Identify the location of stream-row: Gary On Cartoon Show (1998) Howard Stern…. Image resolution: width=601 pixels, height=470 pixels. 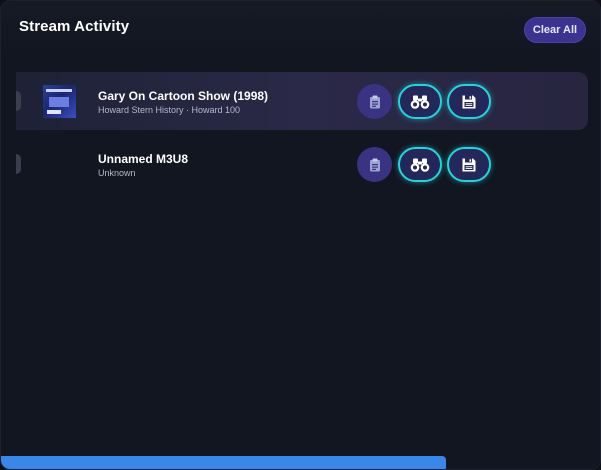
(302, 101).